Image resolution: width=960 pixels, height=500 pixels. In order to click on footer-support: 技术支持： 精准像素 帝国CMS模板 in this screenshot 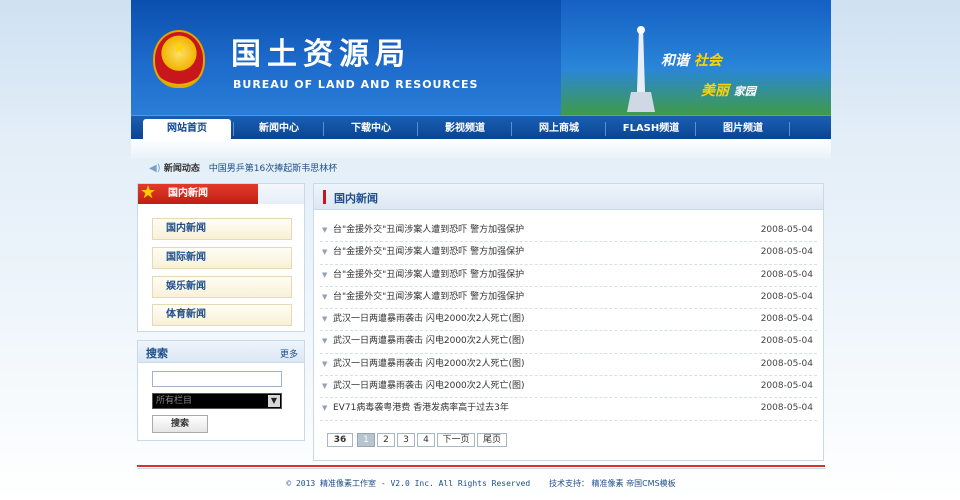, I will do `click(612, 483)`.